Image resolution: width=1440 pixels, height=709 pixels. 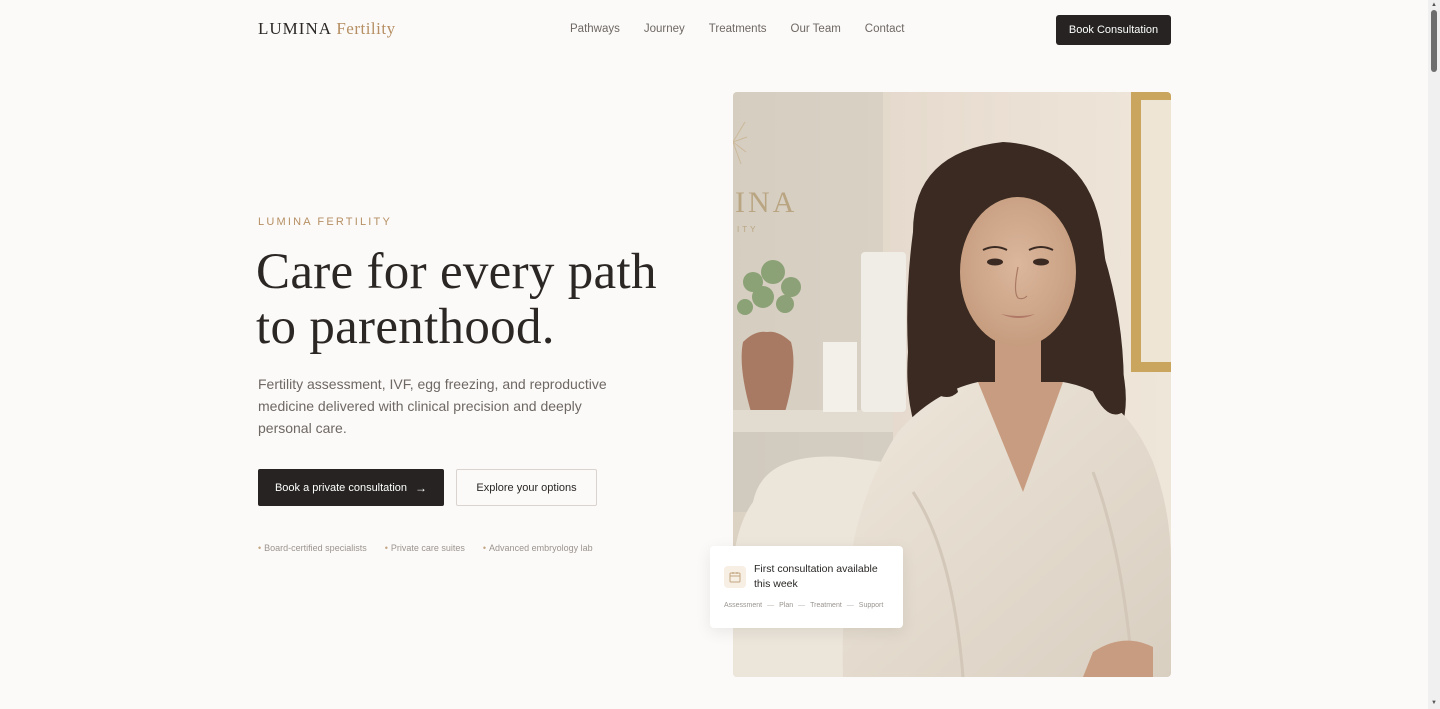 What do you see at coordinates (816, 576) in the screenshot?
I see `availability-title: First consultation available this week` at bounding box center [816, 576].